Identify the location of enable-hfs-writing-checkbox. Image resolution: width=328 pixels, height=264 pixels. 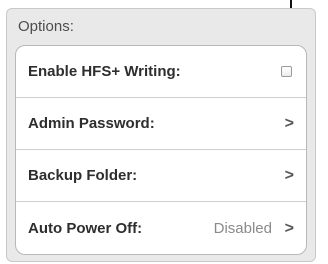
(286, 71).